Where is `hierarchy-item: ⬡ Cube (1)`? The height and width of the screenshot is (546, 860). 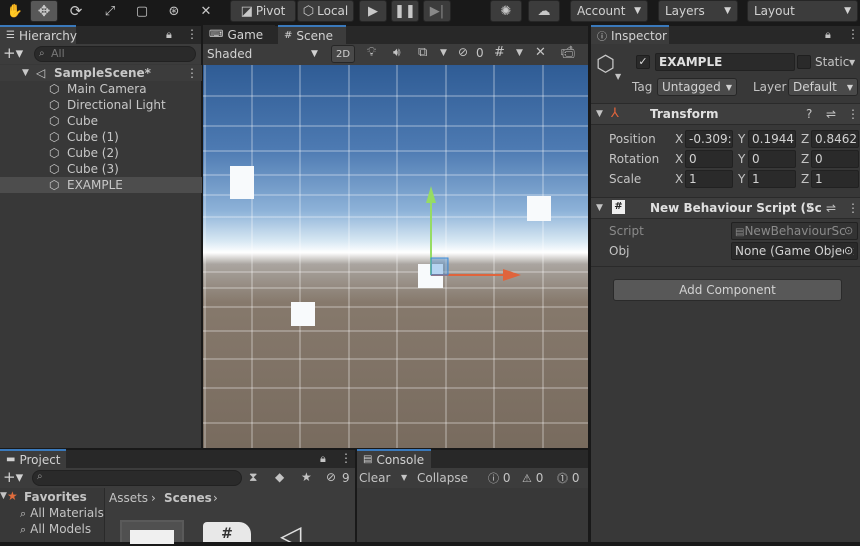 hierarchy-item: ⬡ Cube (1) is located at coordinates (101, 137).